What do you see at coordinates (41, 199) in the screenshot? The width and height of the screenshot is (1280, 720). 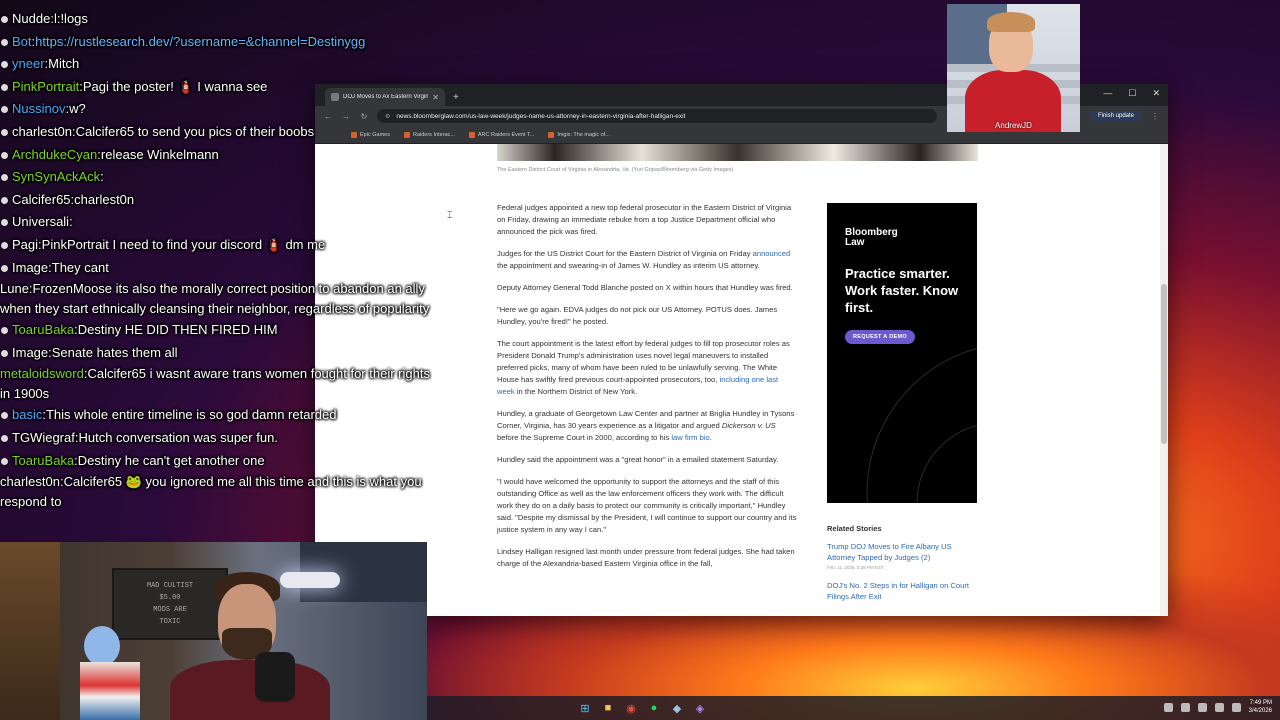 I see `chat-username: Calcifer65` at bounding box center [41, 199].